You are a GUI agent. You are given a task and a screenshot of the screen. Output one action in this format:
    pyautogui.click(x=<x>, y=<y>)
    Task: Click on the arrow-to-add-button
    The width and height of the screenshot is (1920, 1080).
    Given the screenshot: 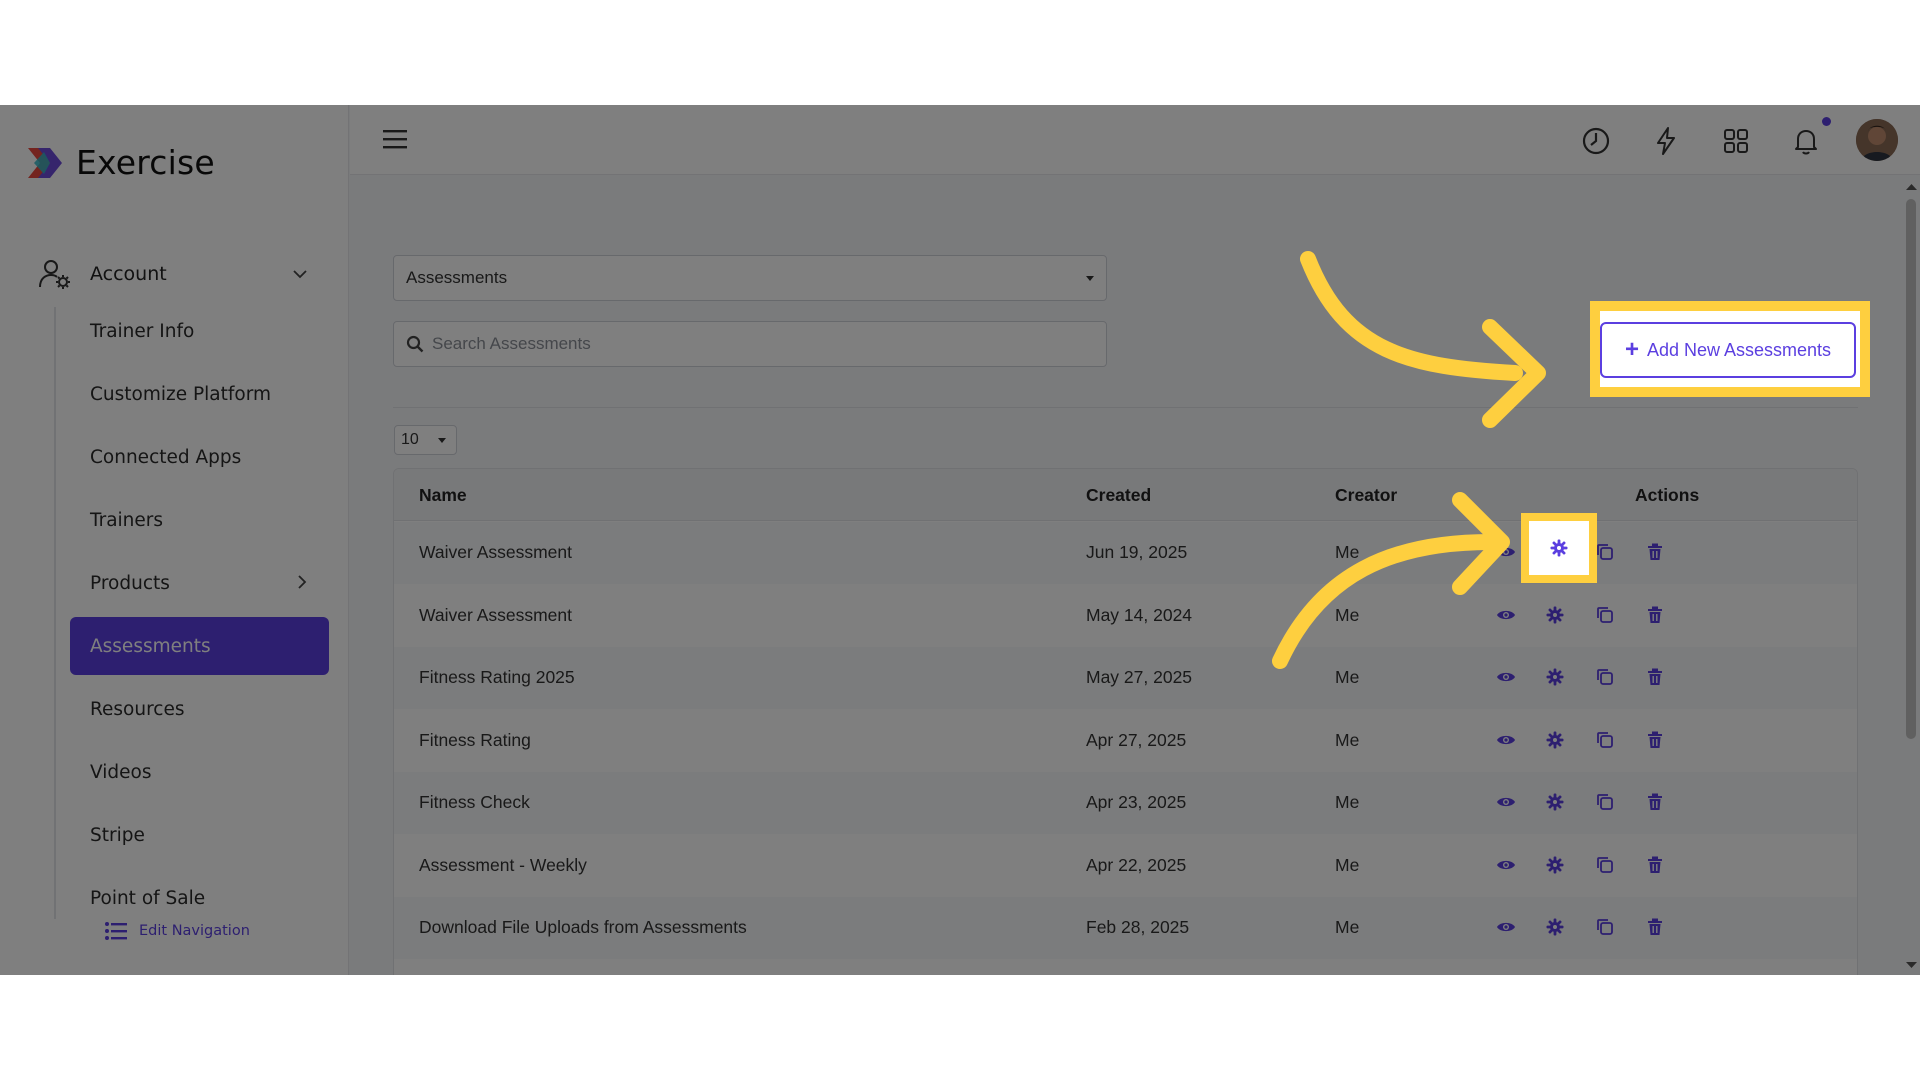 What is the action you would take?
    pyautogui.click(x=1411, y=316)
    